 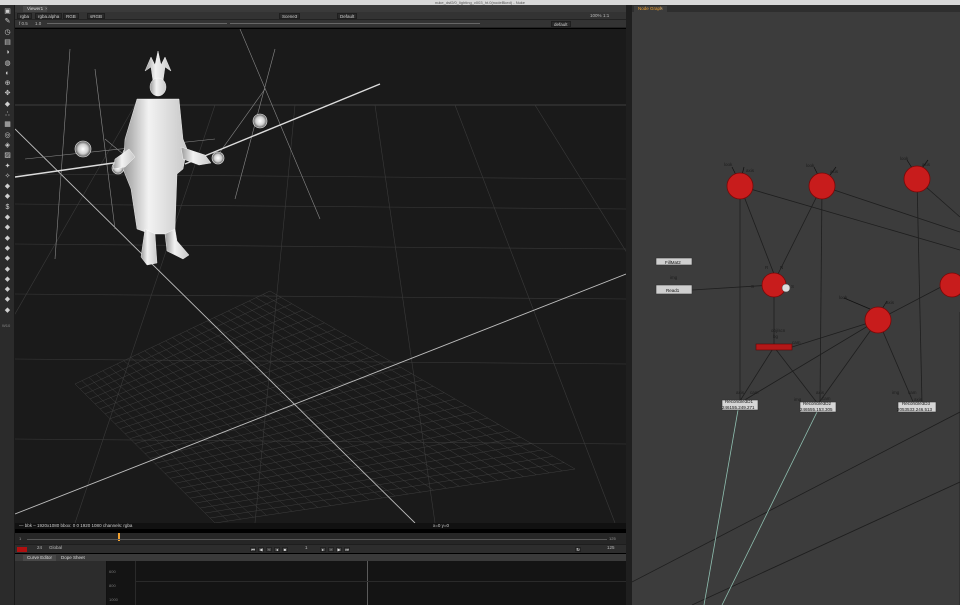 I want to click on node-graph-tabbar: Node Graph ×, so click(x=796, y=8).